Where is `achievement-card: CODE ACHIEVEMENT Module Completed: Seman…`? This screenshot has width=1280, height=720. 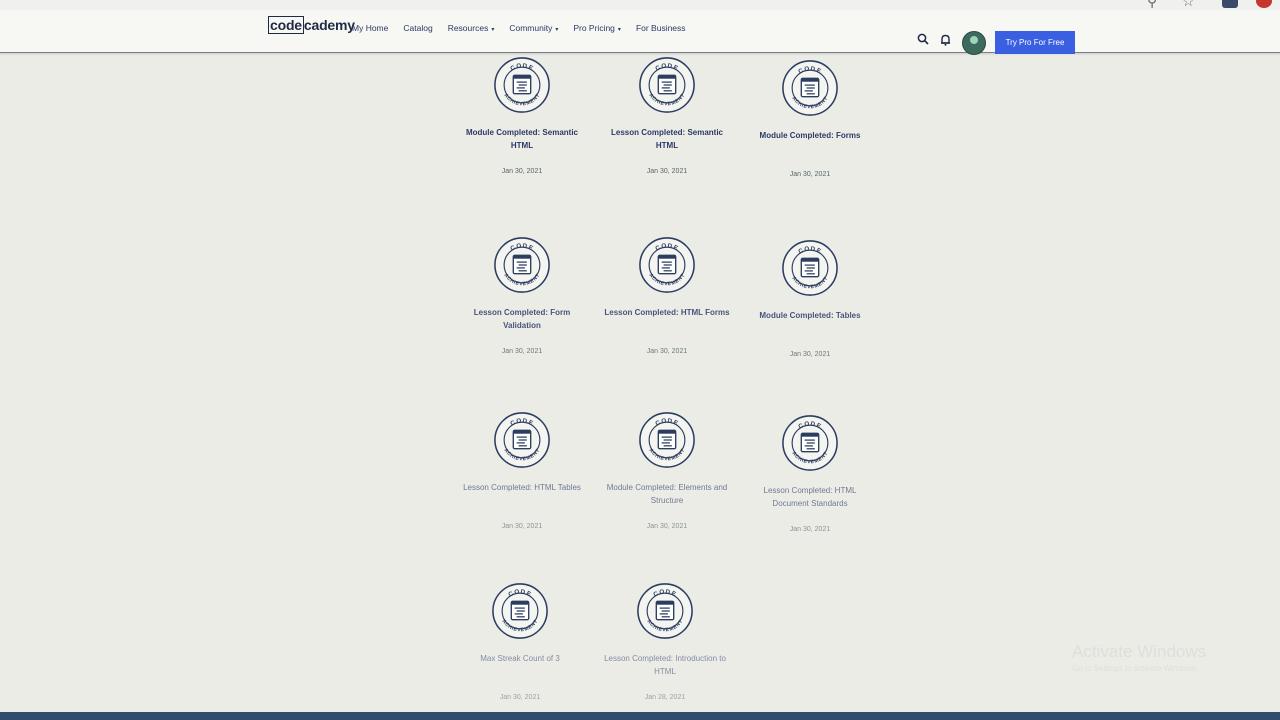
achievement-card: CODE ACHIEVEMENT Module Completed: Seman… is located at coordinates (522, 115).